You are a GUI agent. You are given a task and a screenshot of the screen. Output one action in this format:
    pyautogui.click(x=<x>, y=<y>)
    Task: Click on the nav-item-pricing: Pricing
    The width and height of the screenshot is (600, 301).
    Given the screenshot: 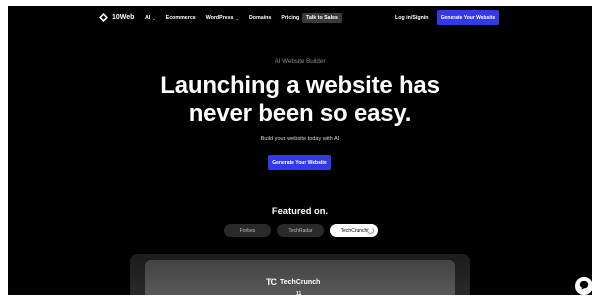 What is the action you would take?
    pyautogui.click(x=290, y=18)
    